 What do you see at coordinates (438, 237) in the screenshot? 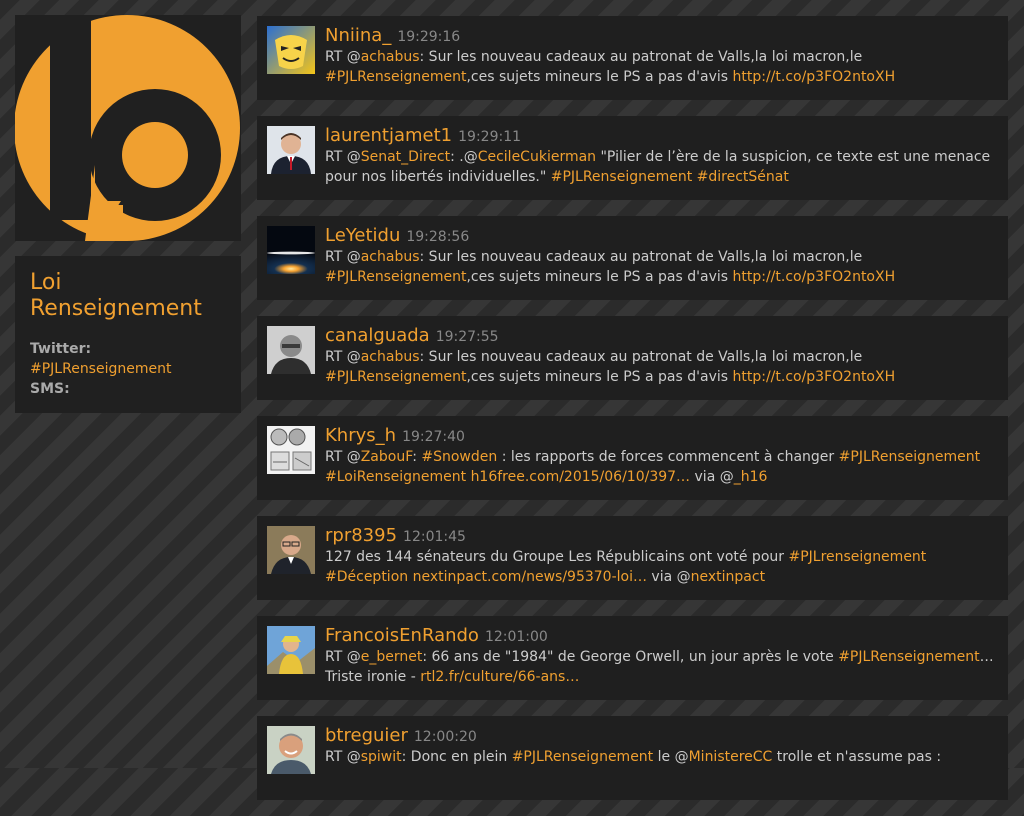
I see `tweet-timestamp: 19:28:56` at bounding box center [438, 237].